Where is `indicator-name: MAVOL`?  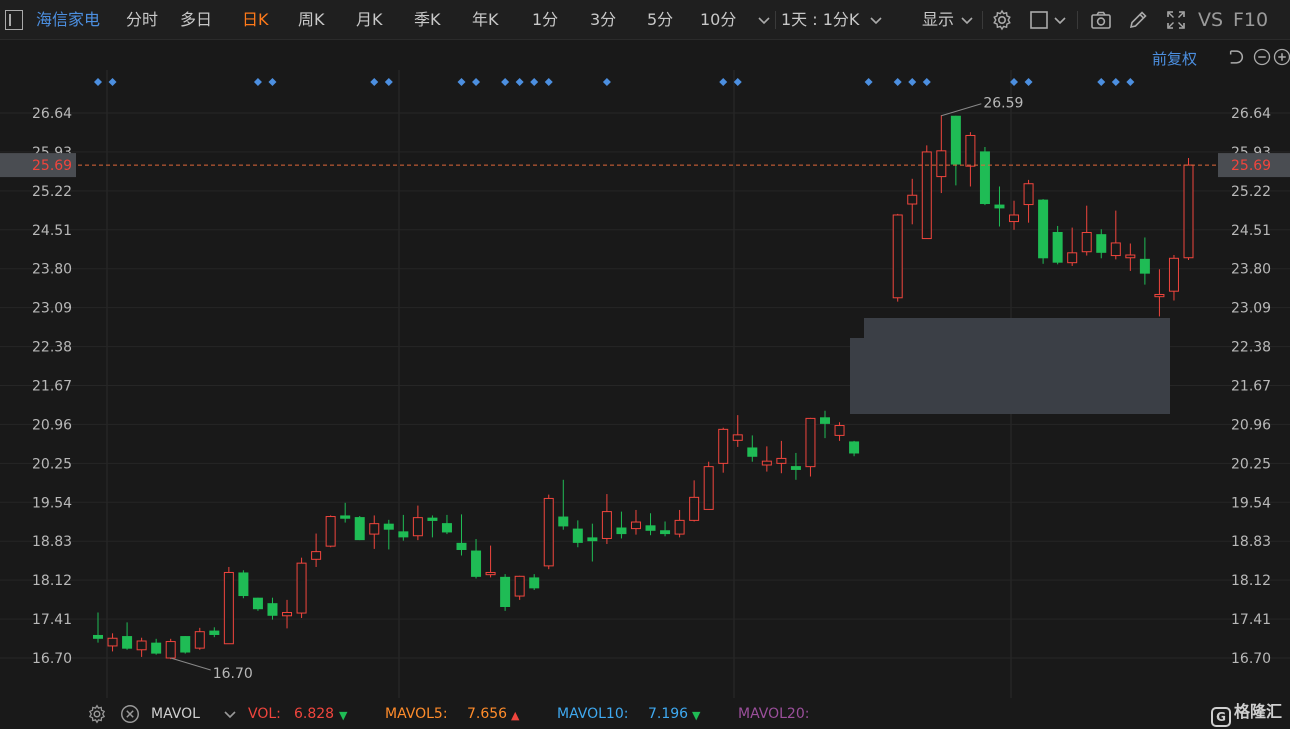
indicator-name: MAVOL is located at coordinates (175, 714).